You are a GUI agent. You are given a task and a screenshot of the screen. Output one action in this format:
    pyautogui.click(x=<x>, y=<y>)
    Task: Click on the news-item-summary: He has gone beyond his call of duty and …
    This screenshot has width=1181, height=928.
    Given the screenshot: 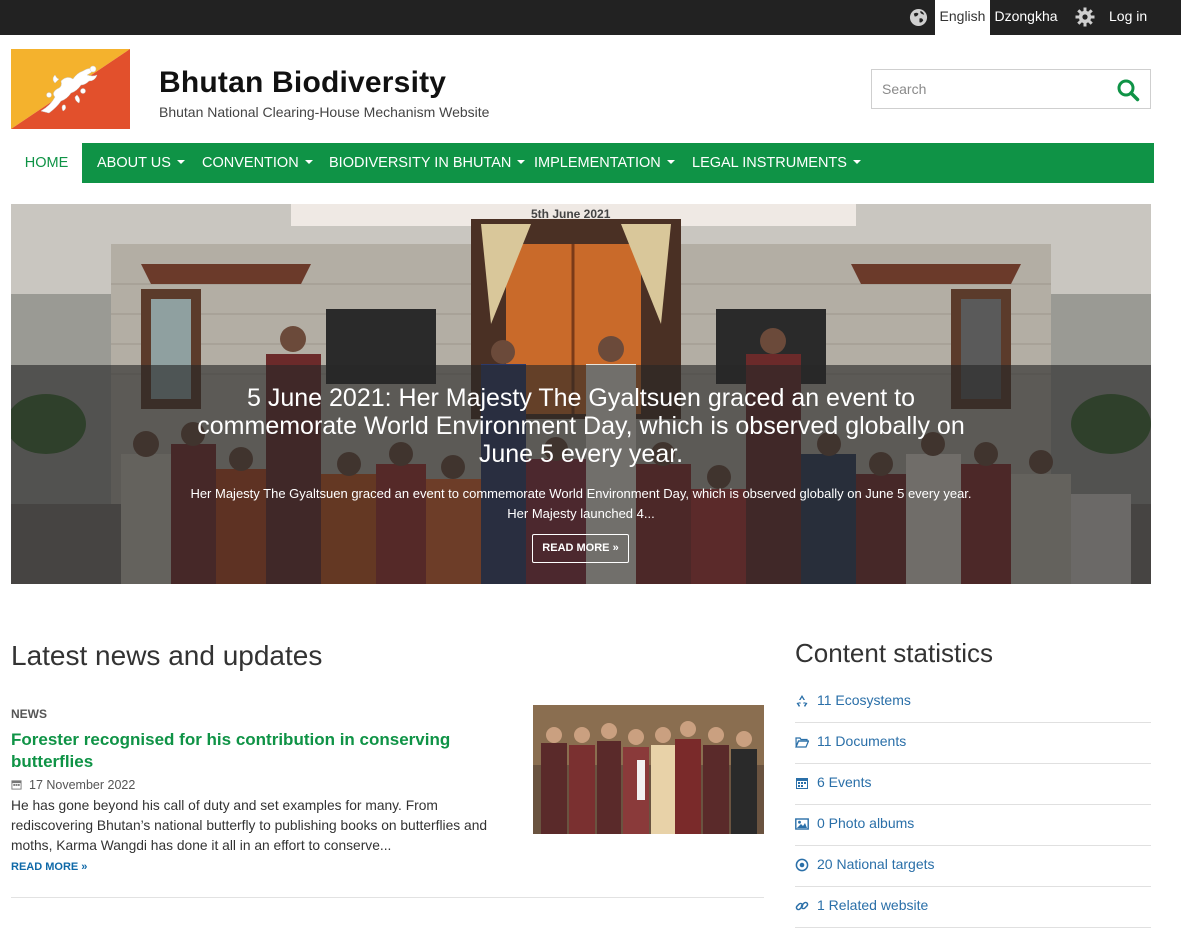 What is the action you would take?
    pyautogui.click(x=249, y=825)
    